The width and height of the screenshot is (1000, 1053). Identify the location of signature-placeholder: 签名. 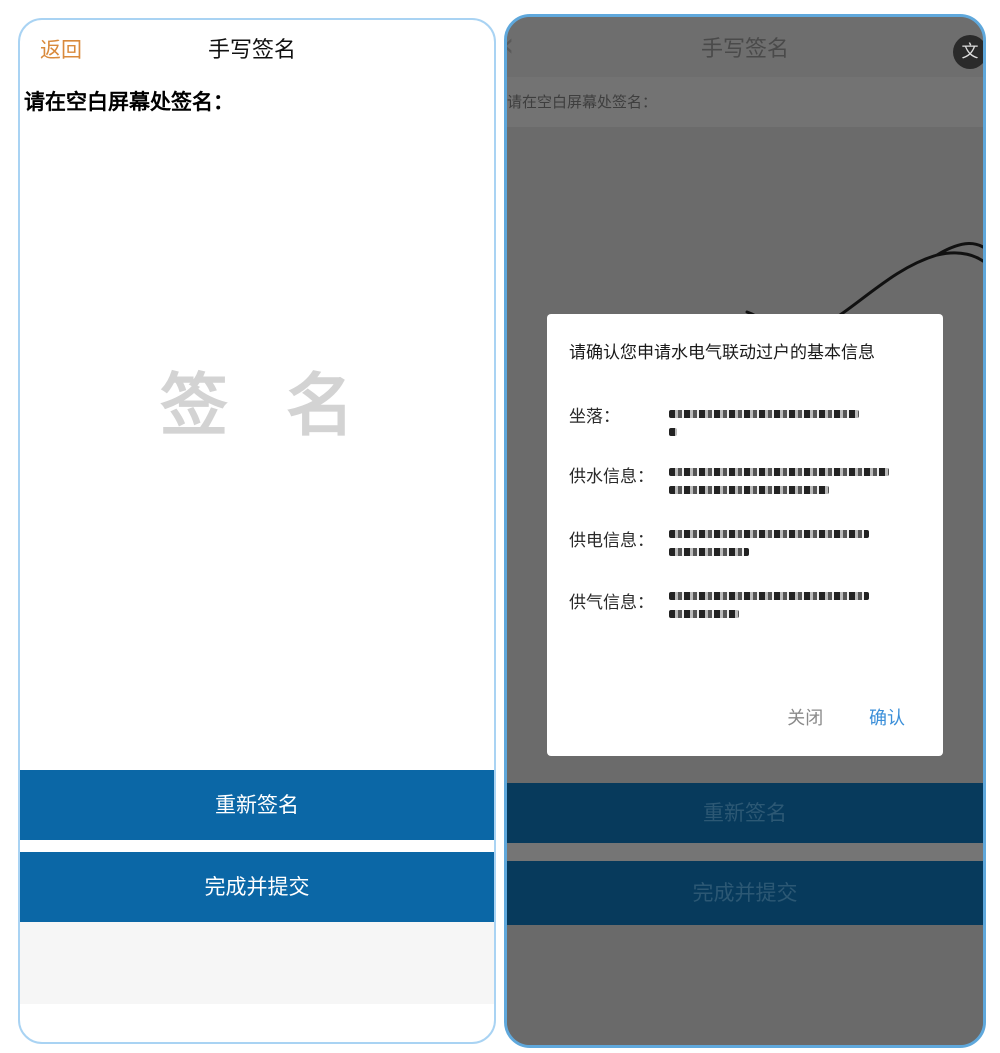
(285, 406).